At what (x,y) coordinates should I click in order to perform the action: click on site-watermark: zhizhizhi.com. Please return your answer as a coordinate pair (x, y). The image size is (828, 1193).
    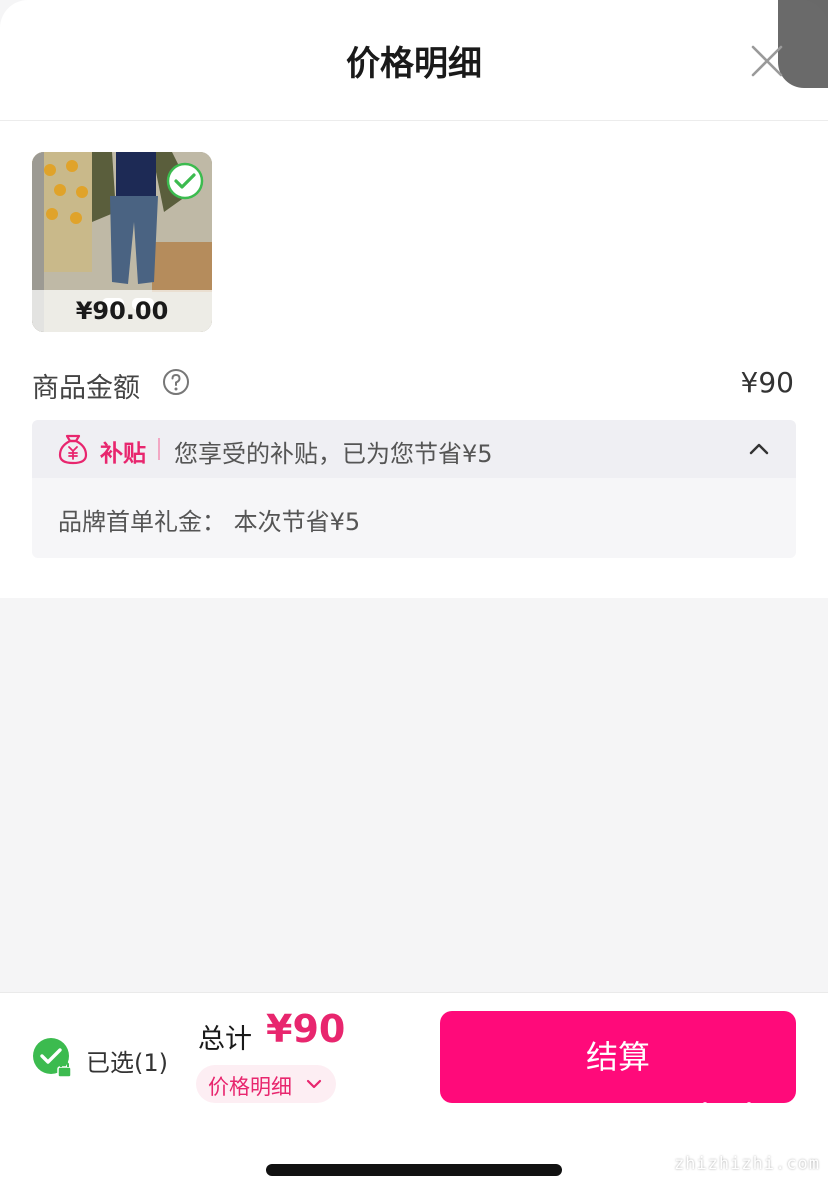
    Looking at the image, I should click on (747, 1141).